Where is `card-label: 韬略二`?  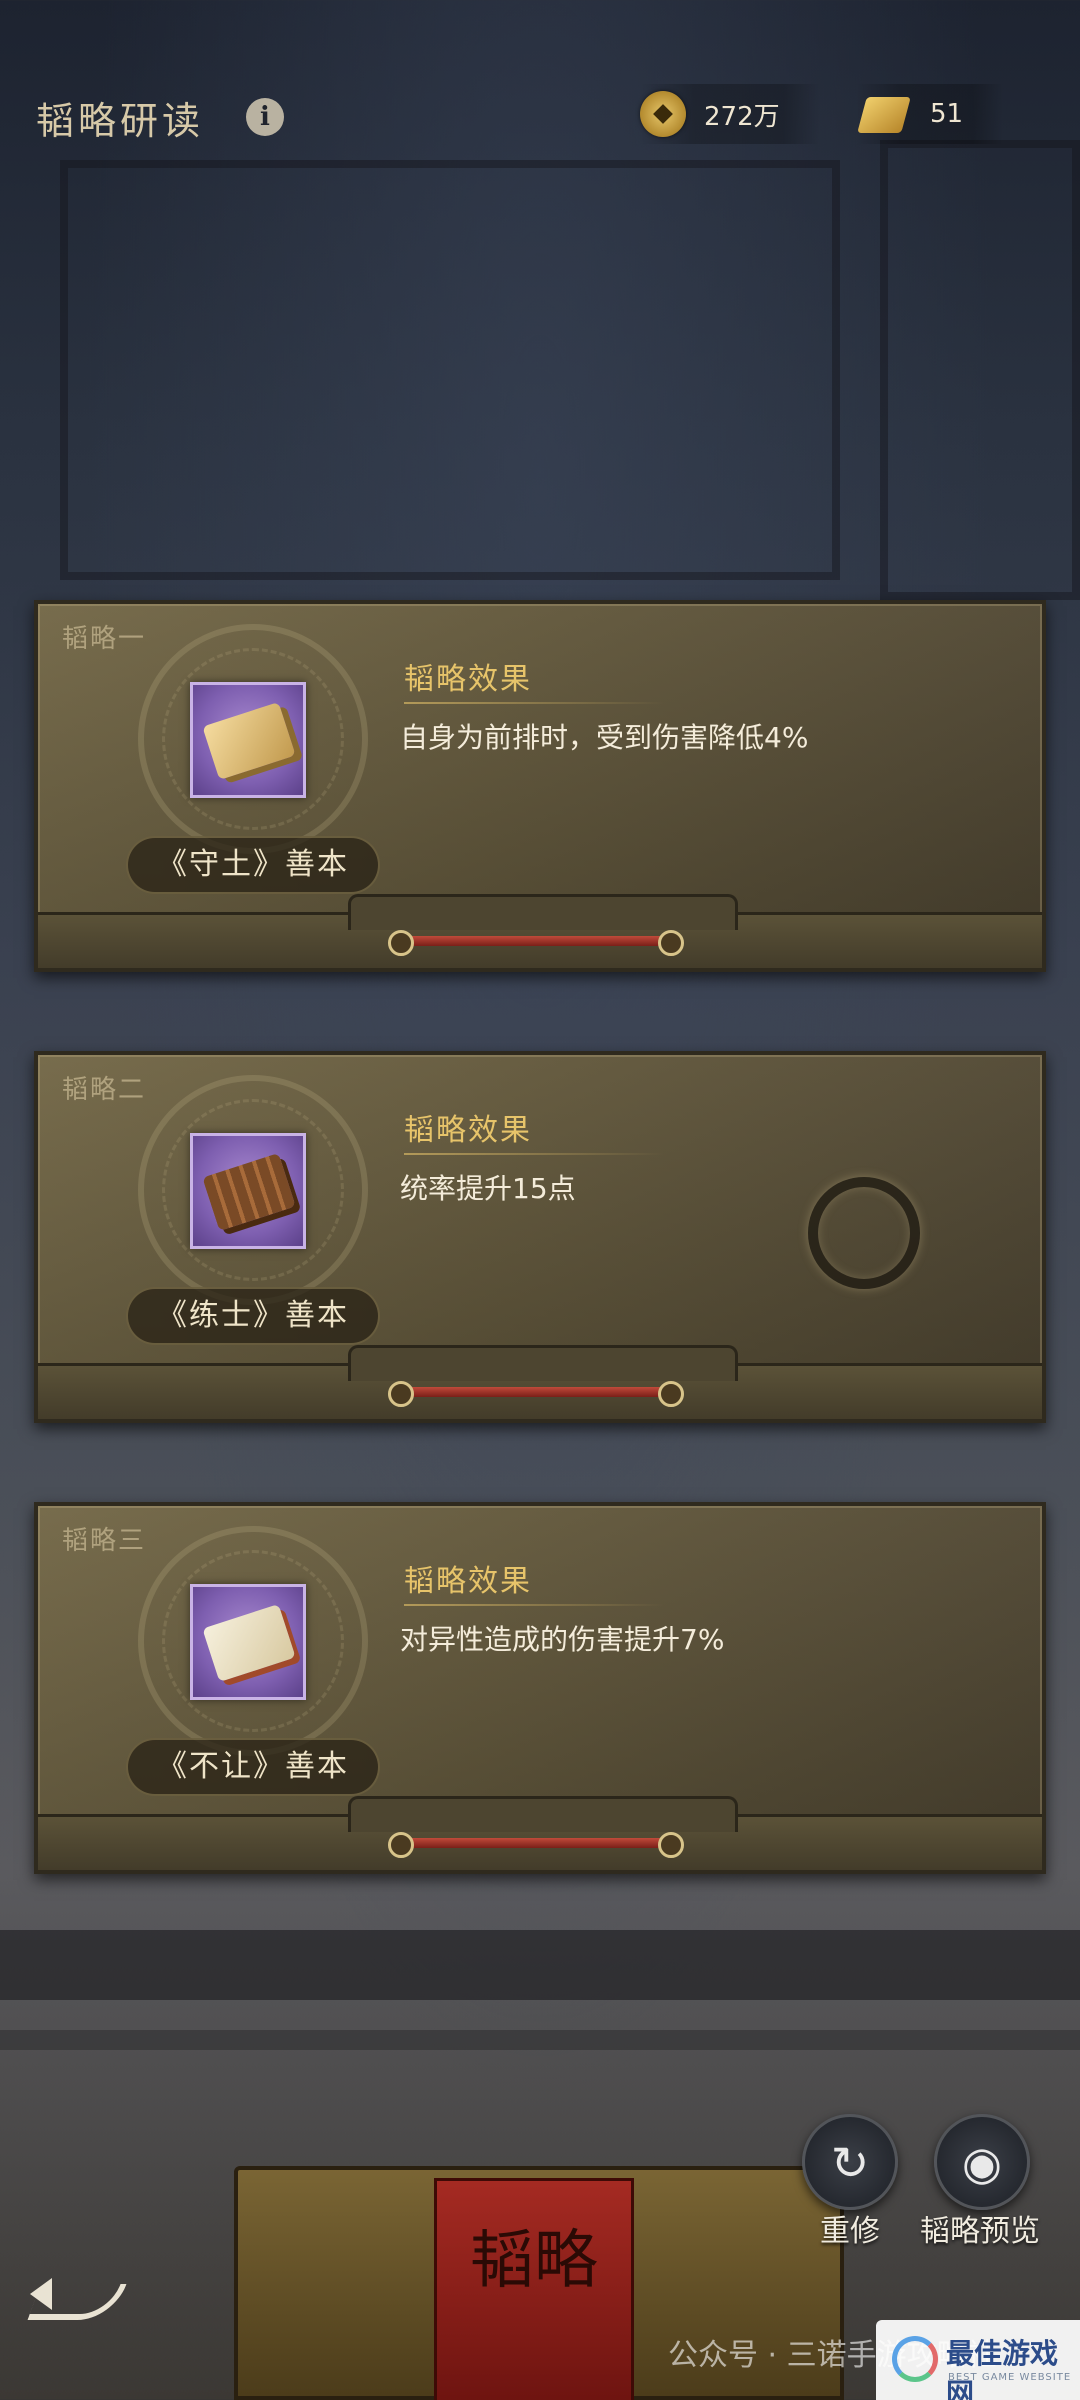
card-label: 韬略二 is located at coordinates (104, 1090).